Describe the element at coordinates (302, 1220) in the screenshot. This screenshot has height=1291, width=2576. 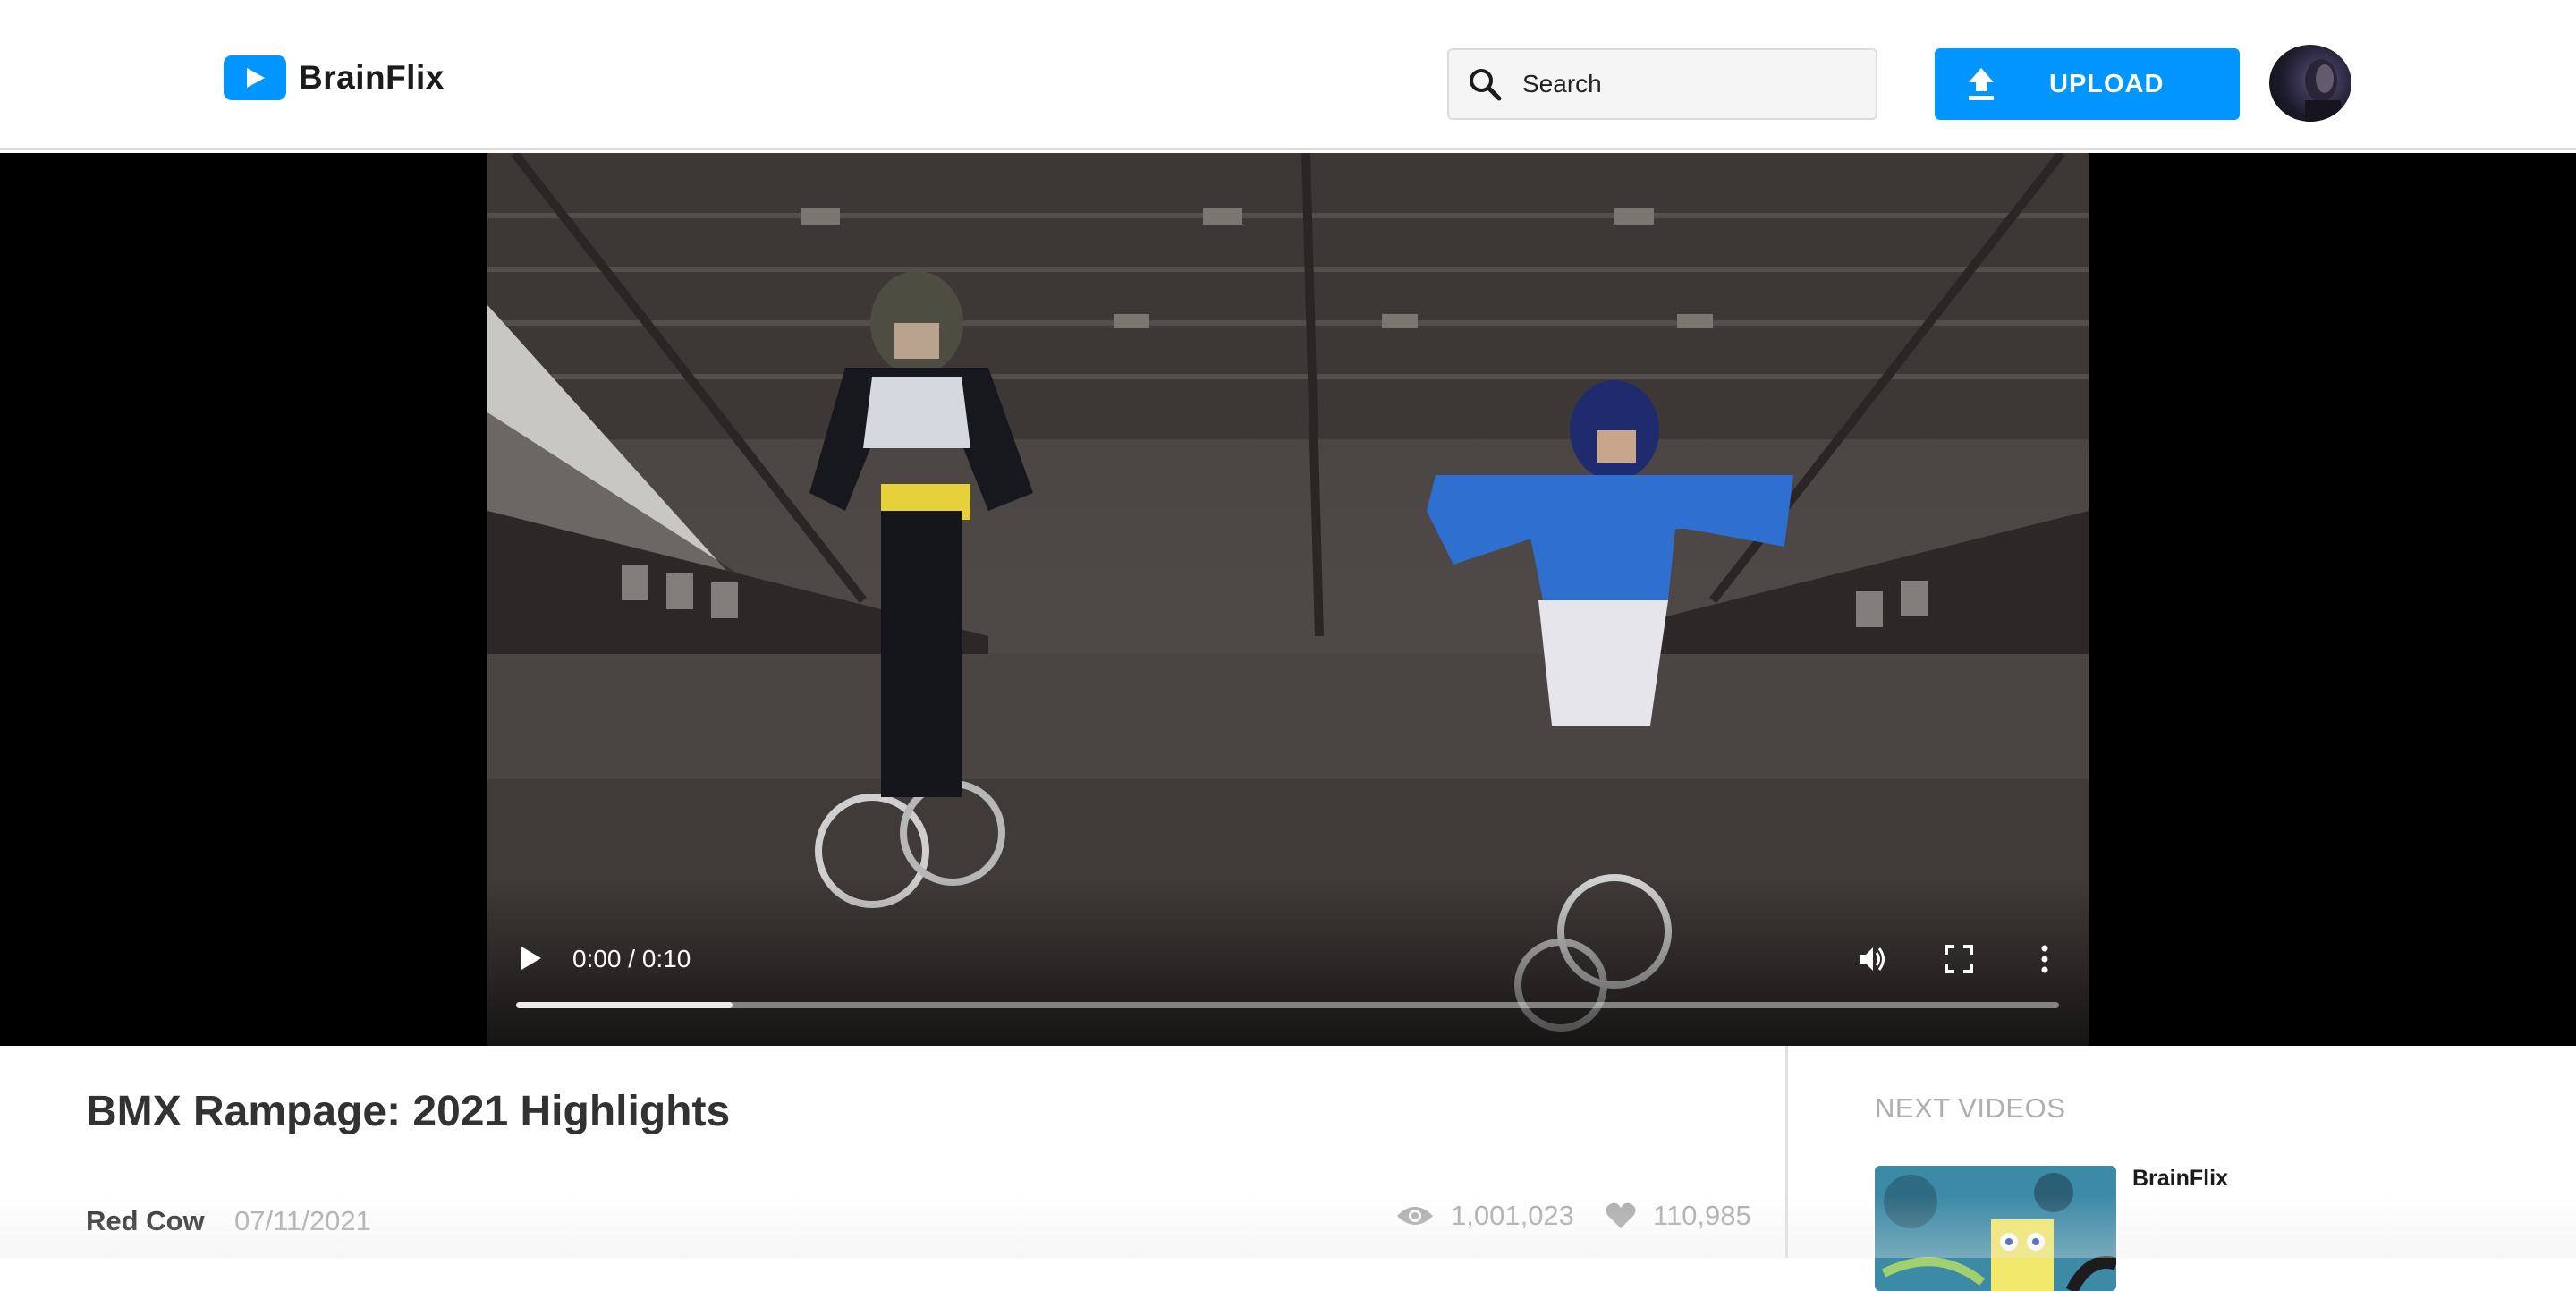
I see `video-date: 07/11/2021` at that location.